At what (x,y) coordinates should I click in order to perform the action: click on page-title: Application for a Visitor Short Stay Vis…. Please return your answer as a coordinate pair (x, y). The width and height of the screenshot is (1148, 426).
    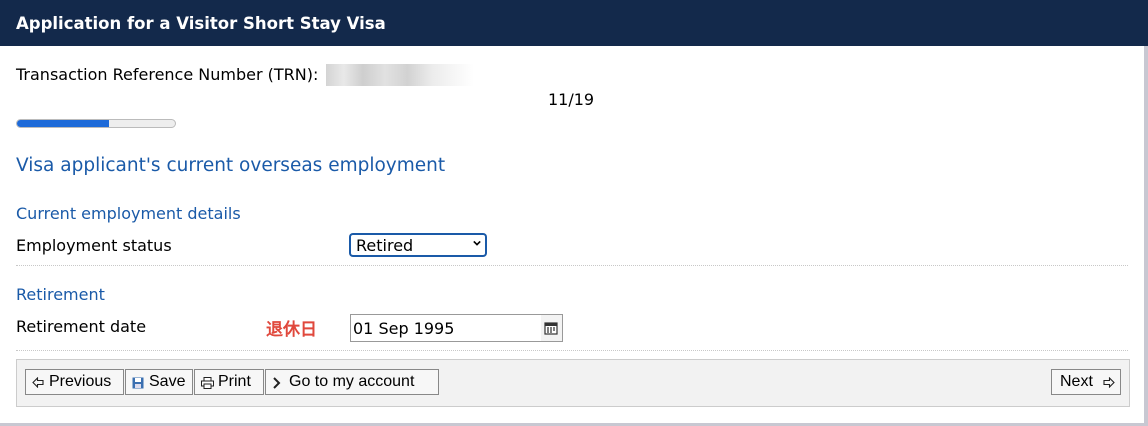
    Looking at the image, I should click on (201, 23).